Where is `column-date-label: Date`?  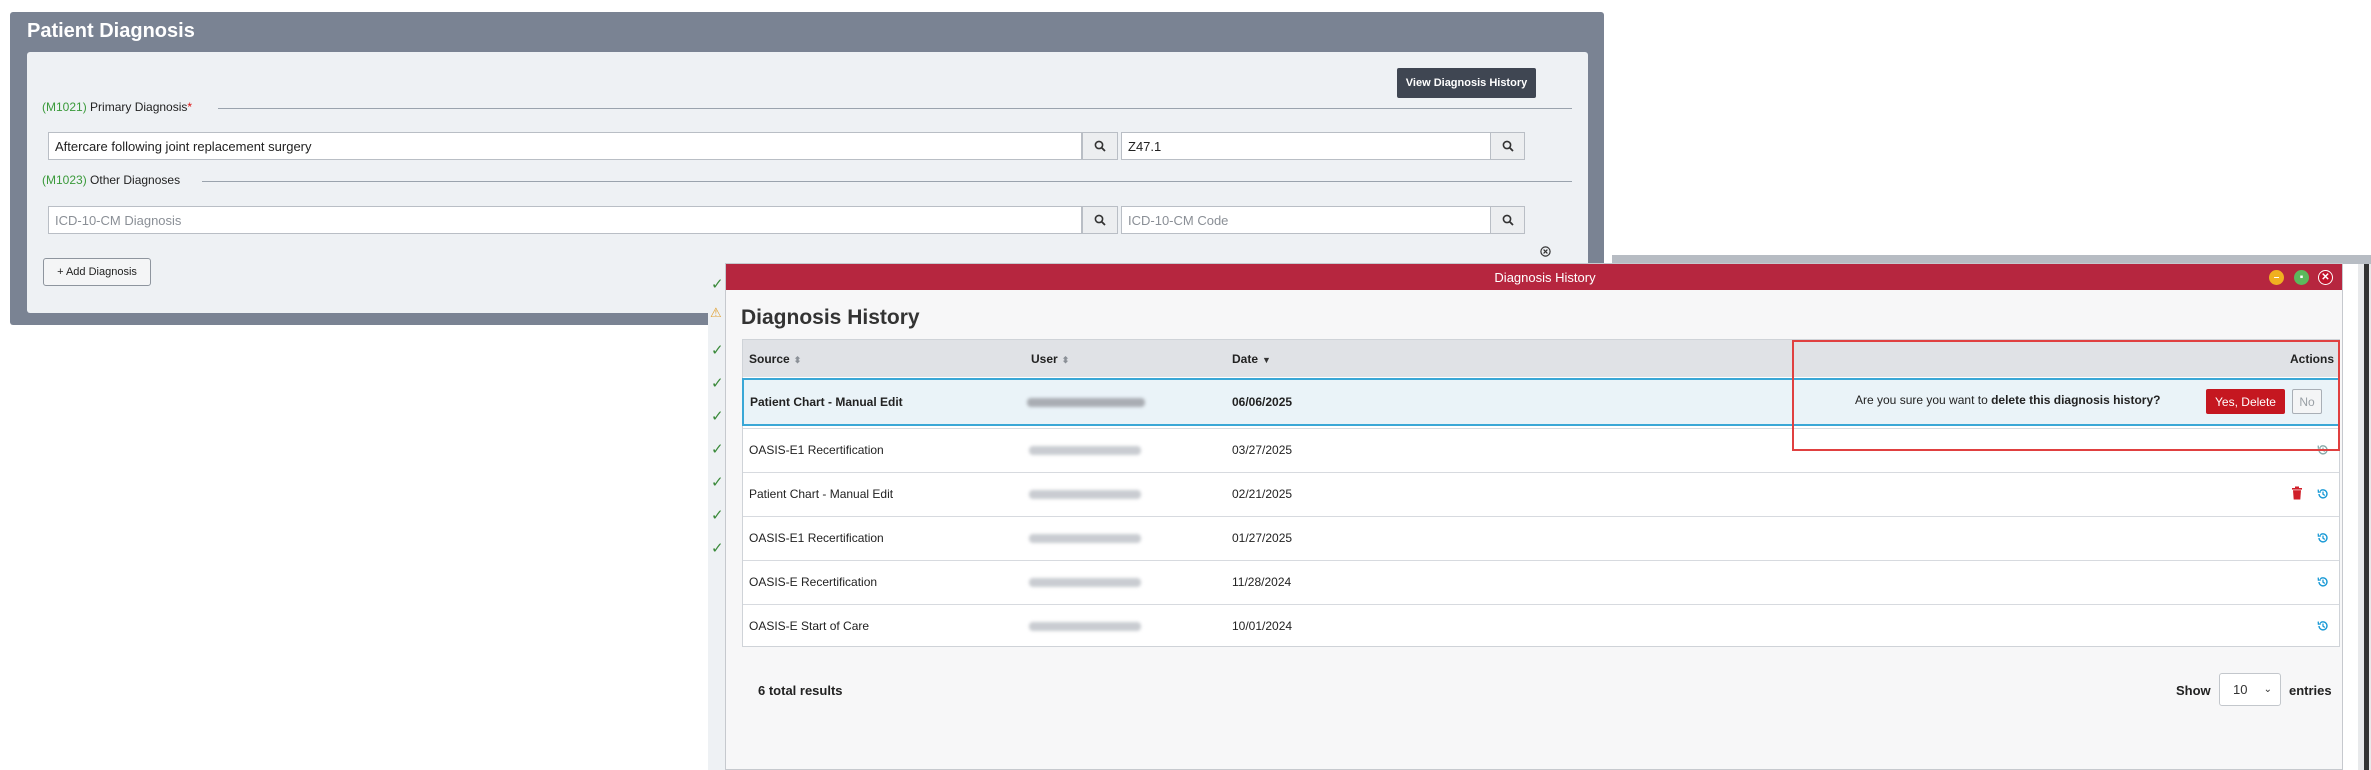
column-date-label: Date is located at coordinates (1245, 359).